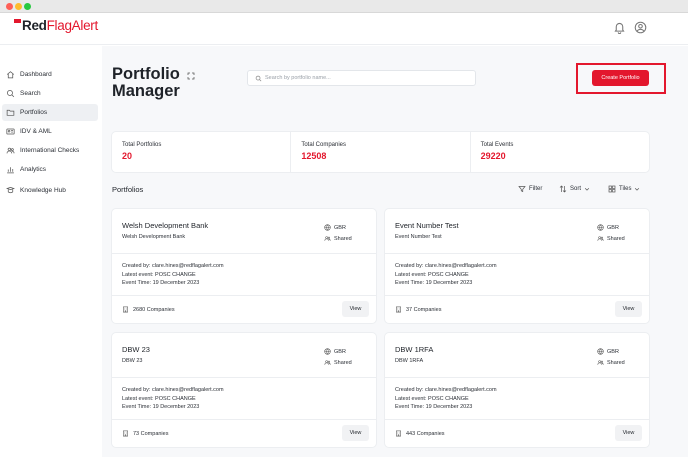 Image resolution: width=688 pixels, height=457 pixels. I want to click on sort-icon, so click(563, 189).